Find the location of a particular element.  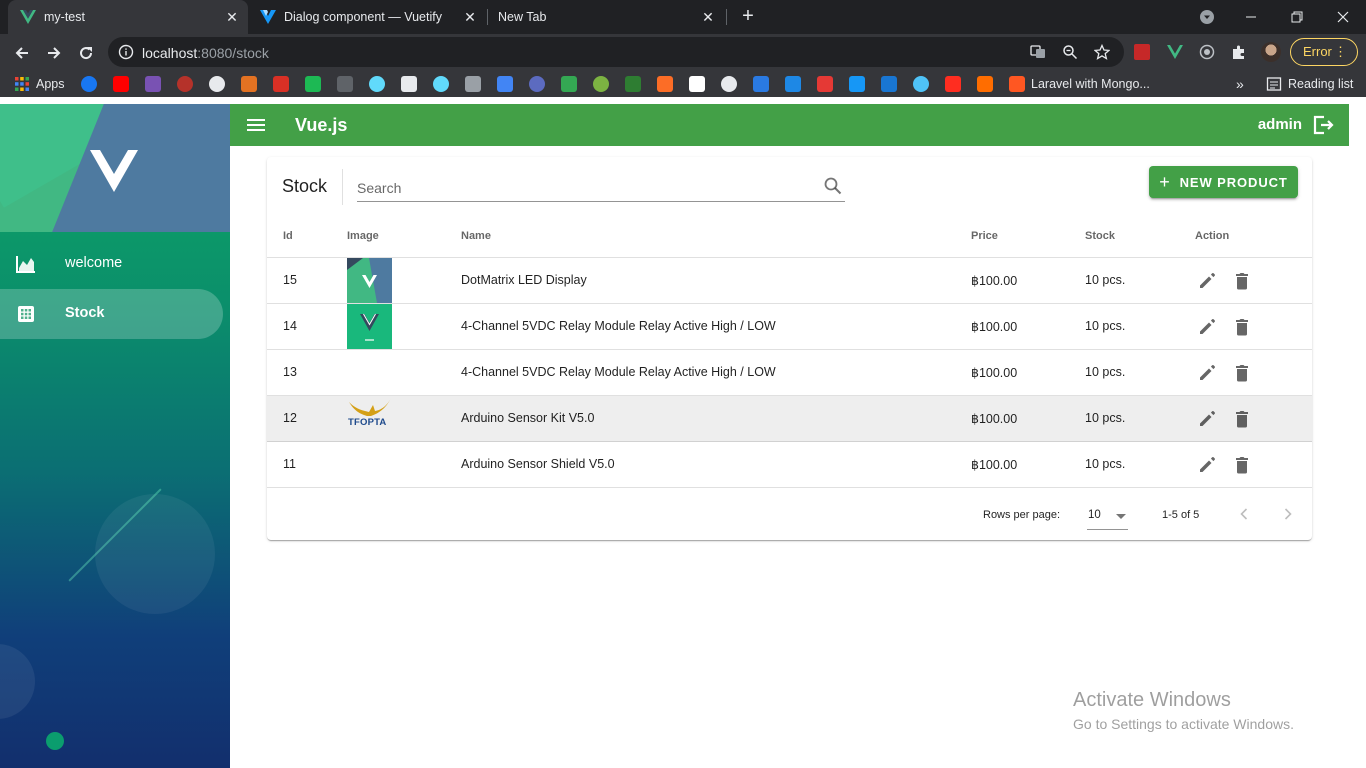

star-icon is located at coordinates (1102, 52).